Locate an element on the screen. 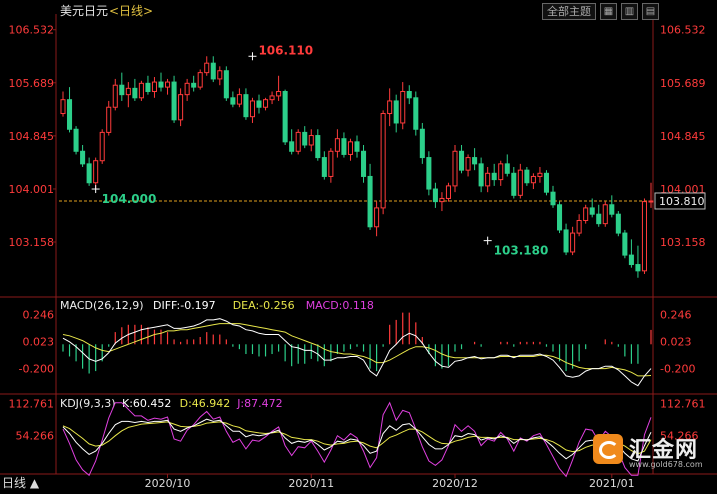 Image resolution: width=717 pixels, height=494 pixels. kdj-title: KDJ(9,3,3) is located at coordinates (88, 403).